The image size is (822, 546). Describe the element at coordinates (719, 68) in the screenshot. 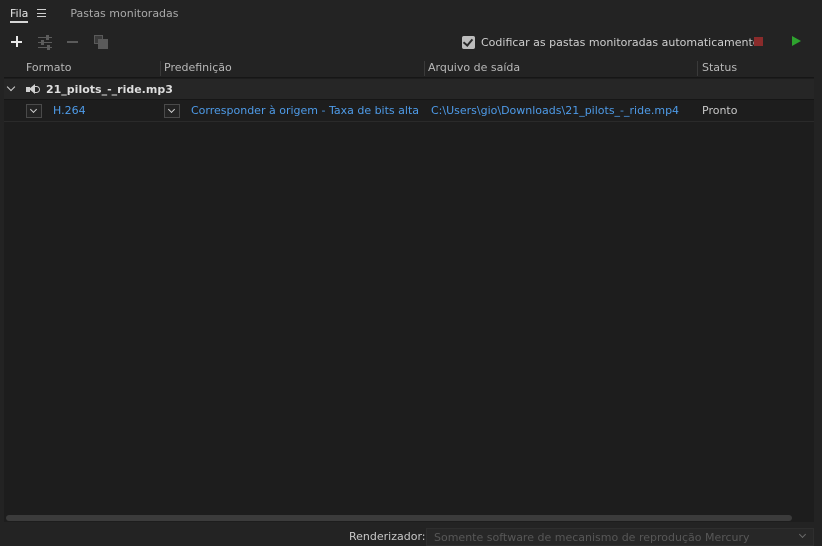

I see `column-header-status: Status` at that location.